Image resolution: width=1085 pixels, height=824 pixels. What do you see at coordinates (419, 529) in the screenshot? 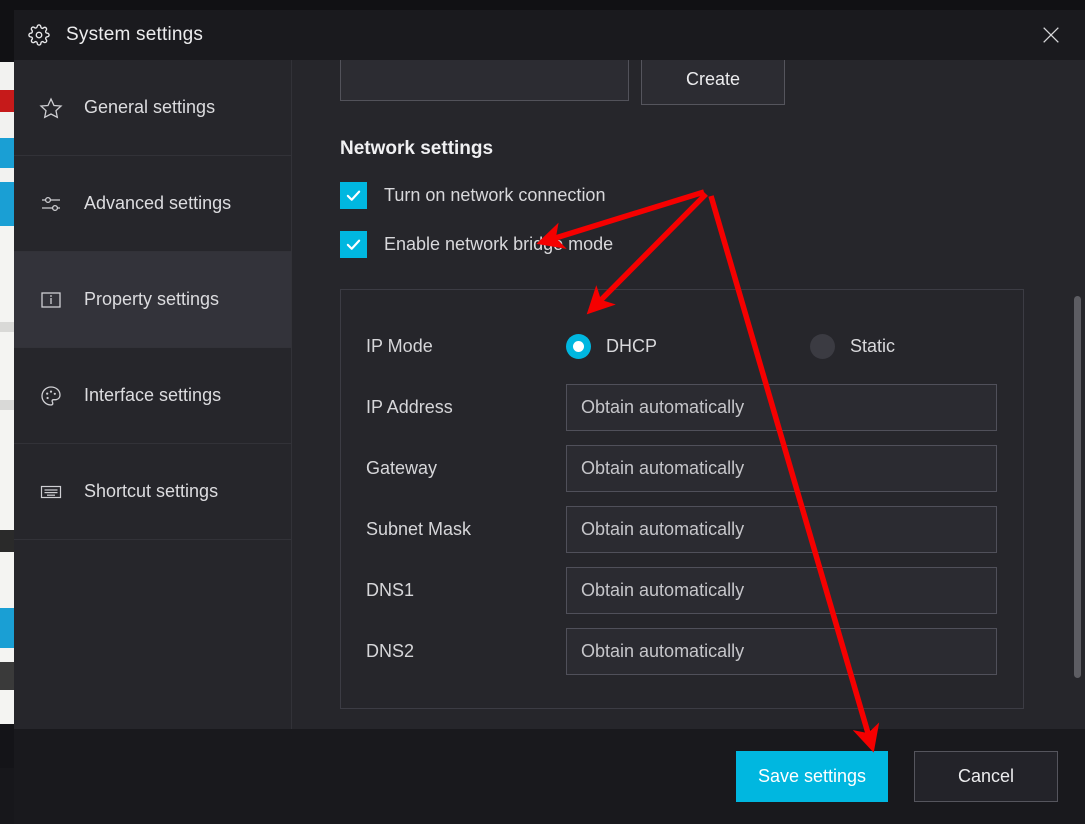
I see `subnet-mask-label: Subnet Mask` at bounding box center [419, 529].